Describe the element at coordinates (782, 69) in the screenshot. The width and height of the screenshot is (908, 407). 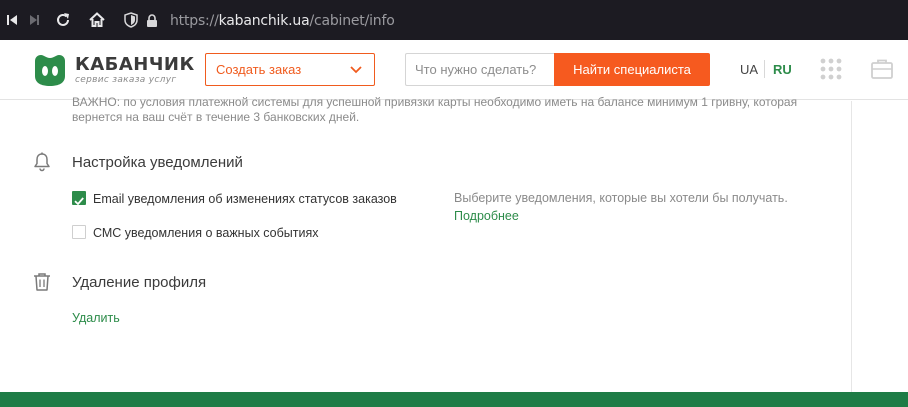
I see `lang-ru-link: RU` at that location.